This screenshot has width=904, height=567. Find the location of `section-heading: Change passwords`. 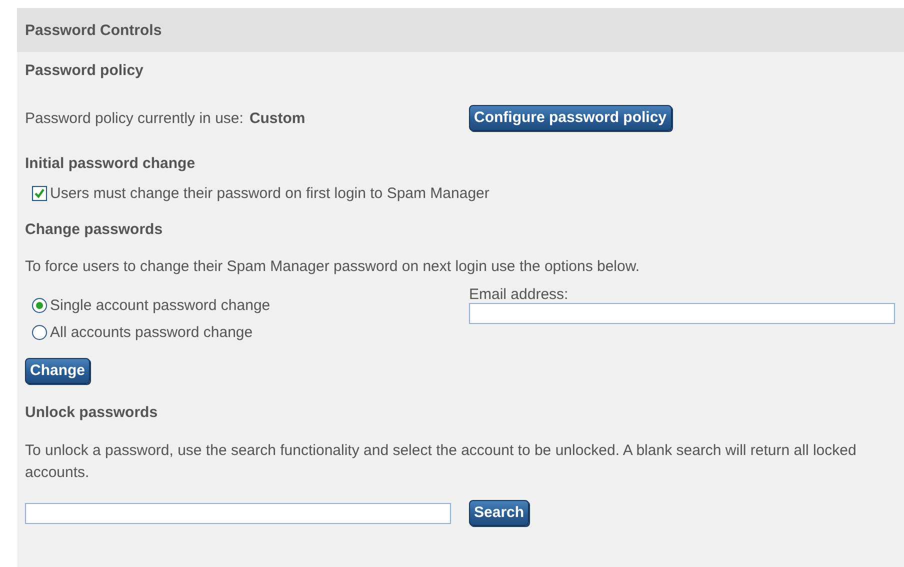

section-heading: Change passwords is located at coordinates (94, 229).